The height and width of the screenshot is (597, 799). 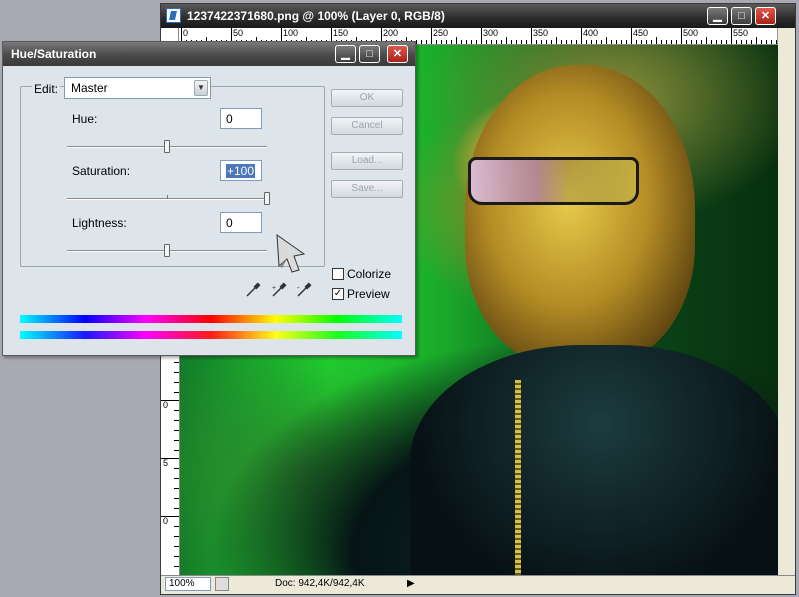 I want to click on ruler-h-label: 300, so click(x=491, y=33).